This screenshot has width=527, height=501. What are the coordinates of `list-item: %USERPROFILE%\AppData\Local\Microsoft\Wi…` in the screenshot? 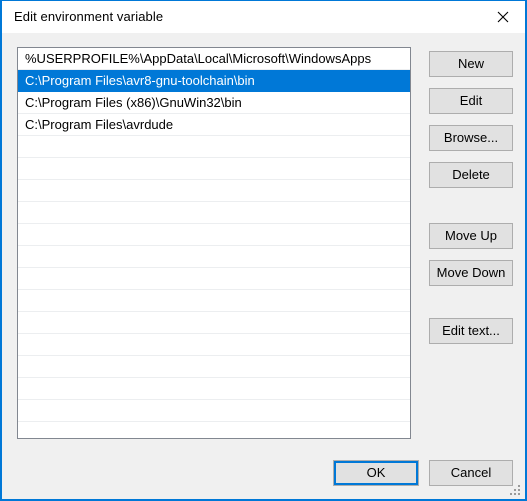 It's located at (214, 59).